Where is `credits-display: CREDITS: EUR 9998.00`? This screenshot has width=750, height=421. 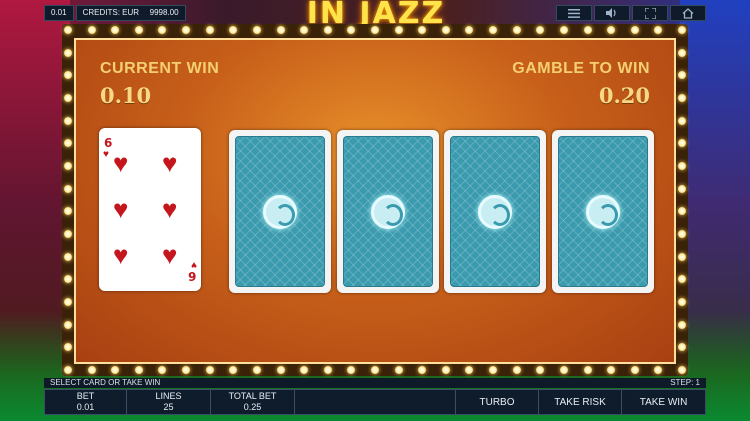
credits-display: CREDITS: EUR 9998.00 is located at coordinates (130, 13).